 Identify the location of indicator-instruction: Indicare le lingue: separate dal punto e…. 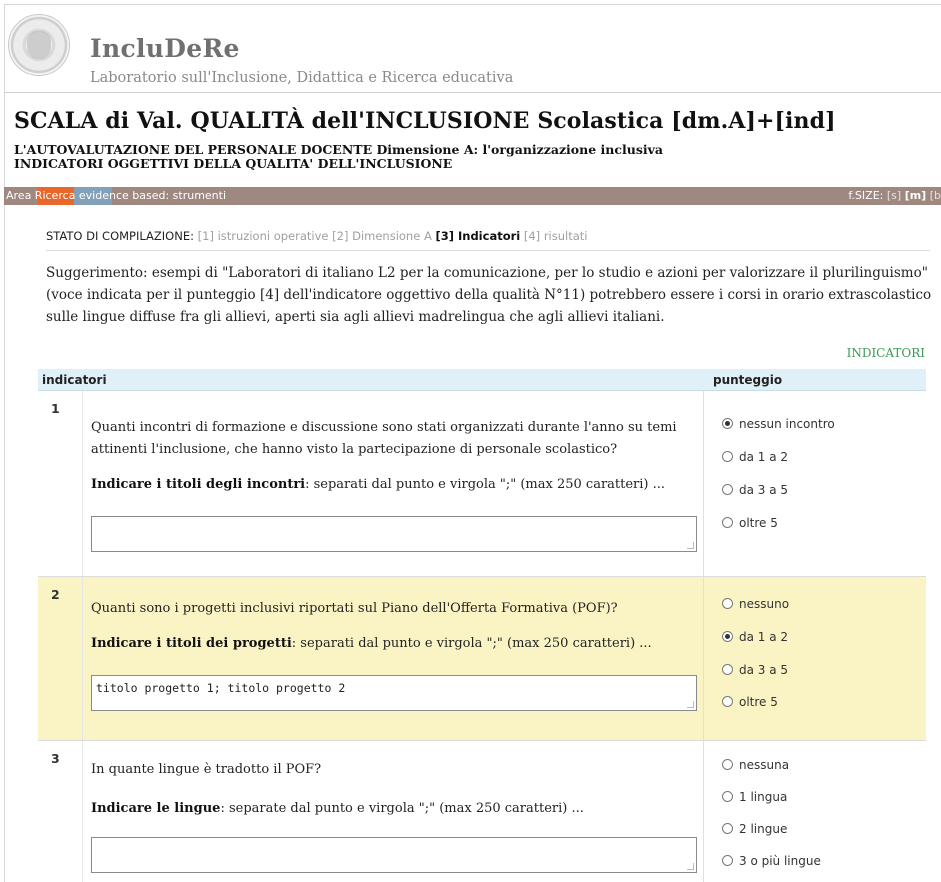
(337, 808).